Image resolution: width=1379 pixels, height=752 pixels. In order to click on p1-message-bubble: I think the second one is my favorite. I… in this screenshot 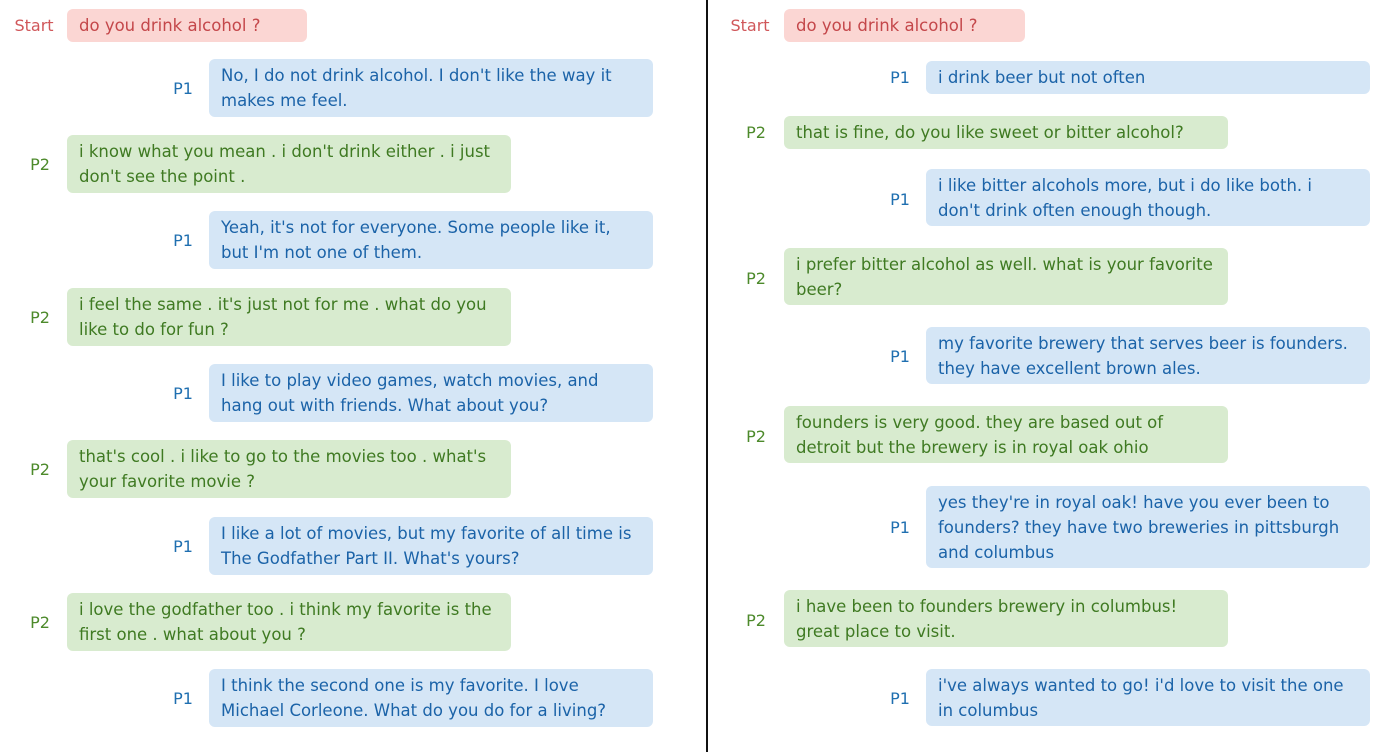, I will do `click(431, 698)`.